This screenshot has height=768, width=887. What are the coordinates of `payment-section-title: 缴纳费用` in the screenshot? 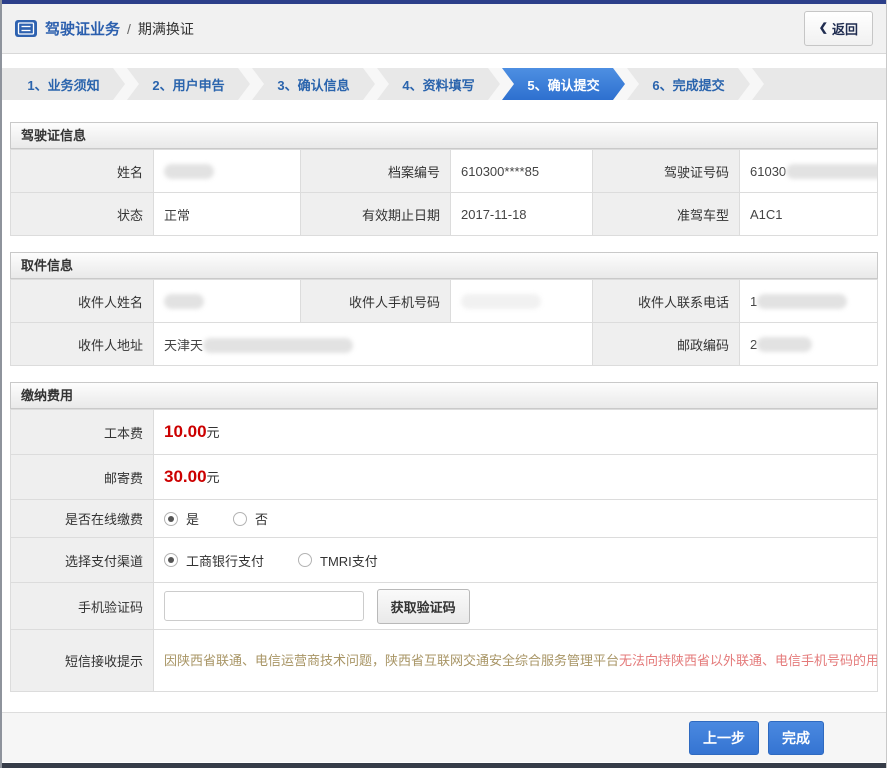 It's located at (444, 395).